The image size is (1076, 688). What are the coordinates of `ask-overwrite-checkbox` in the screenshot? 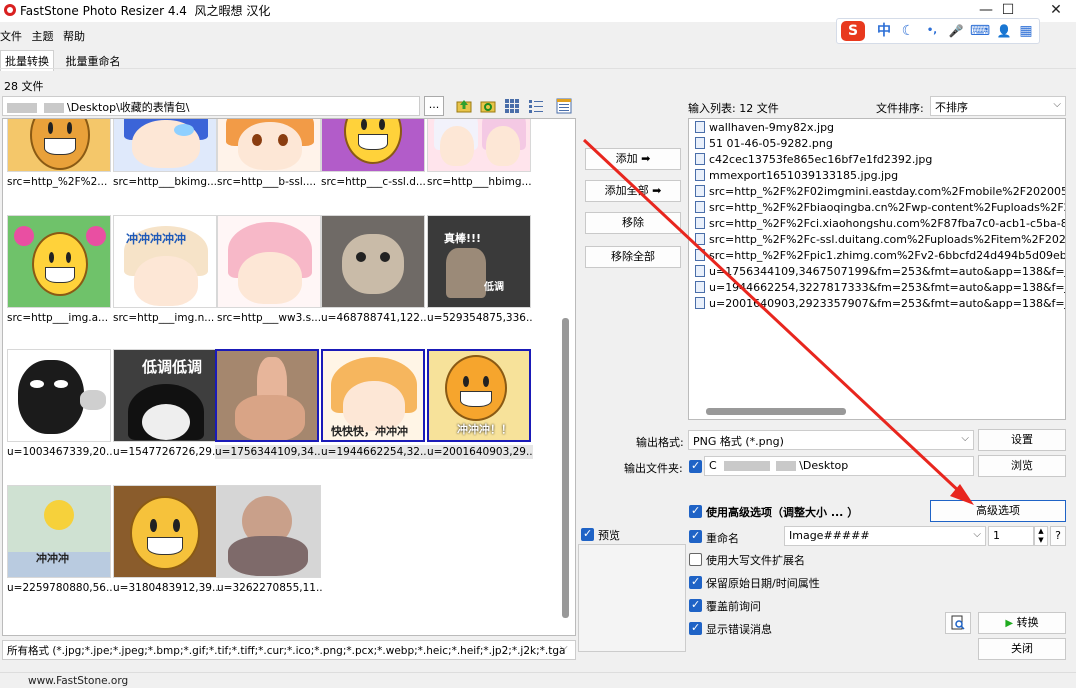 It's located at (695, 605).